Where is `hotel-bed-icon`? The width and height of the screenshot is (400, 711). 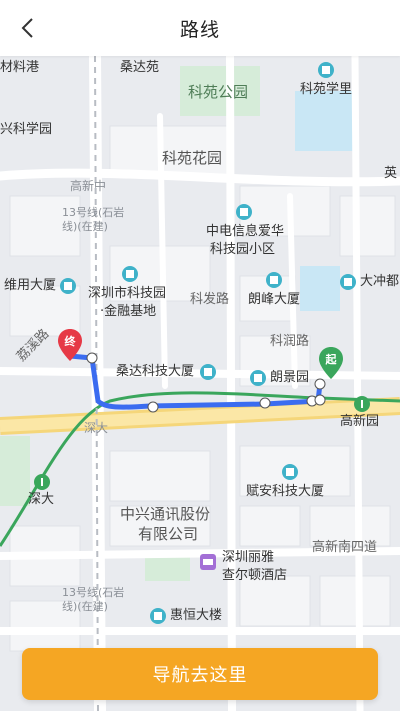
hotel-bed-icon is located at coordinates (208, 562).